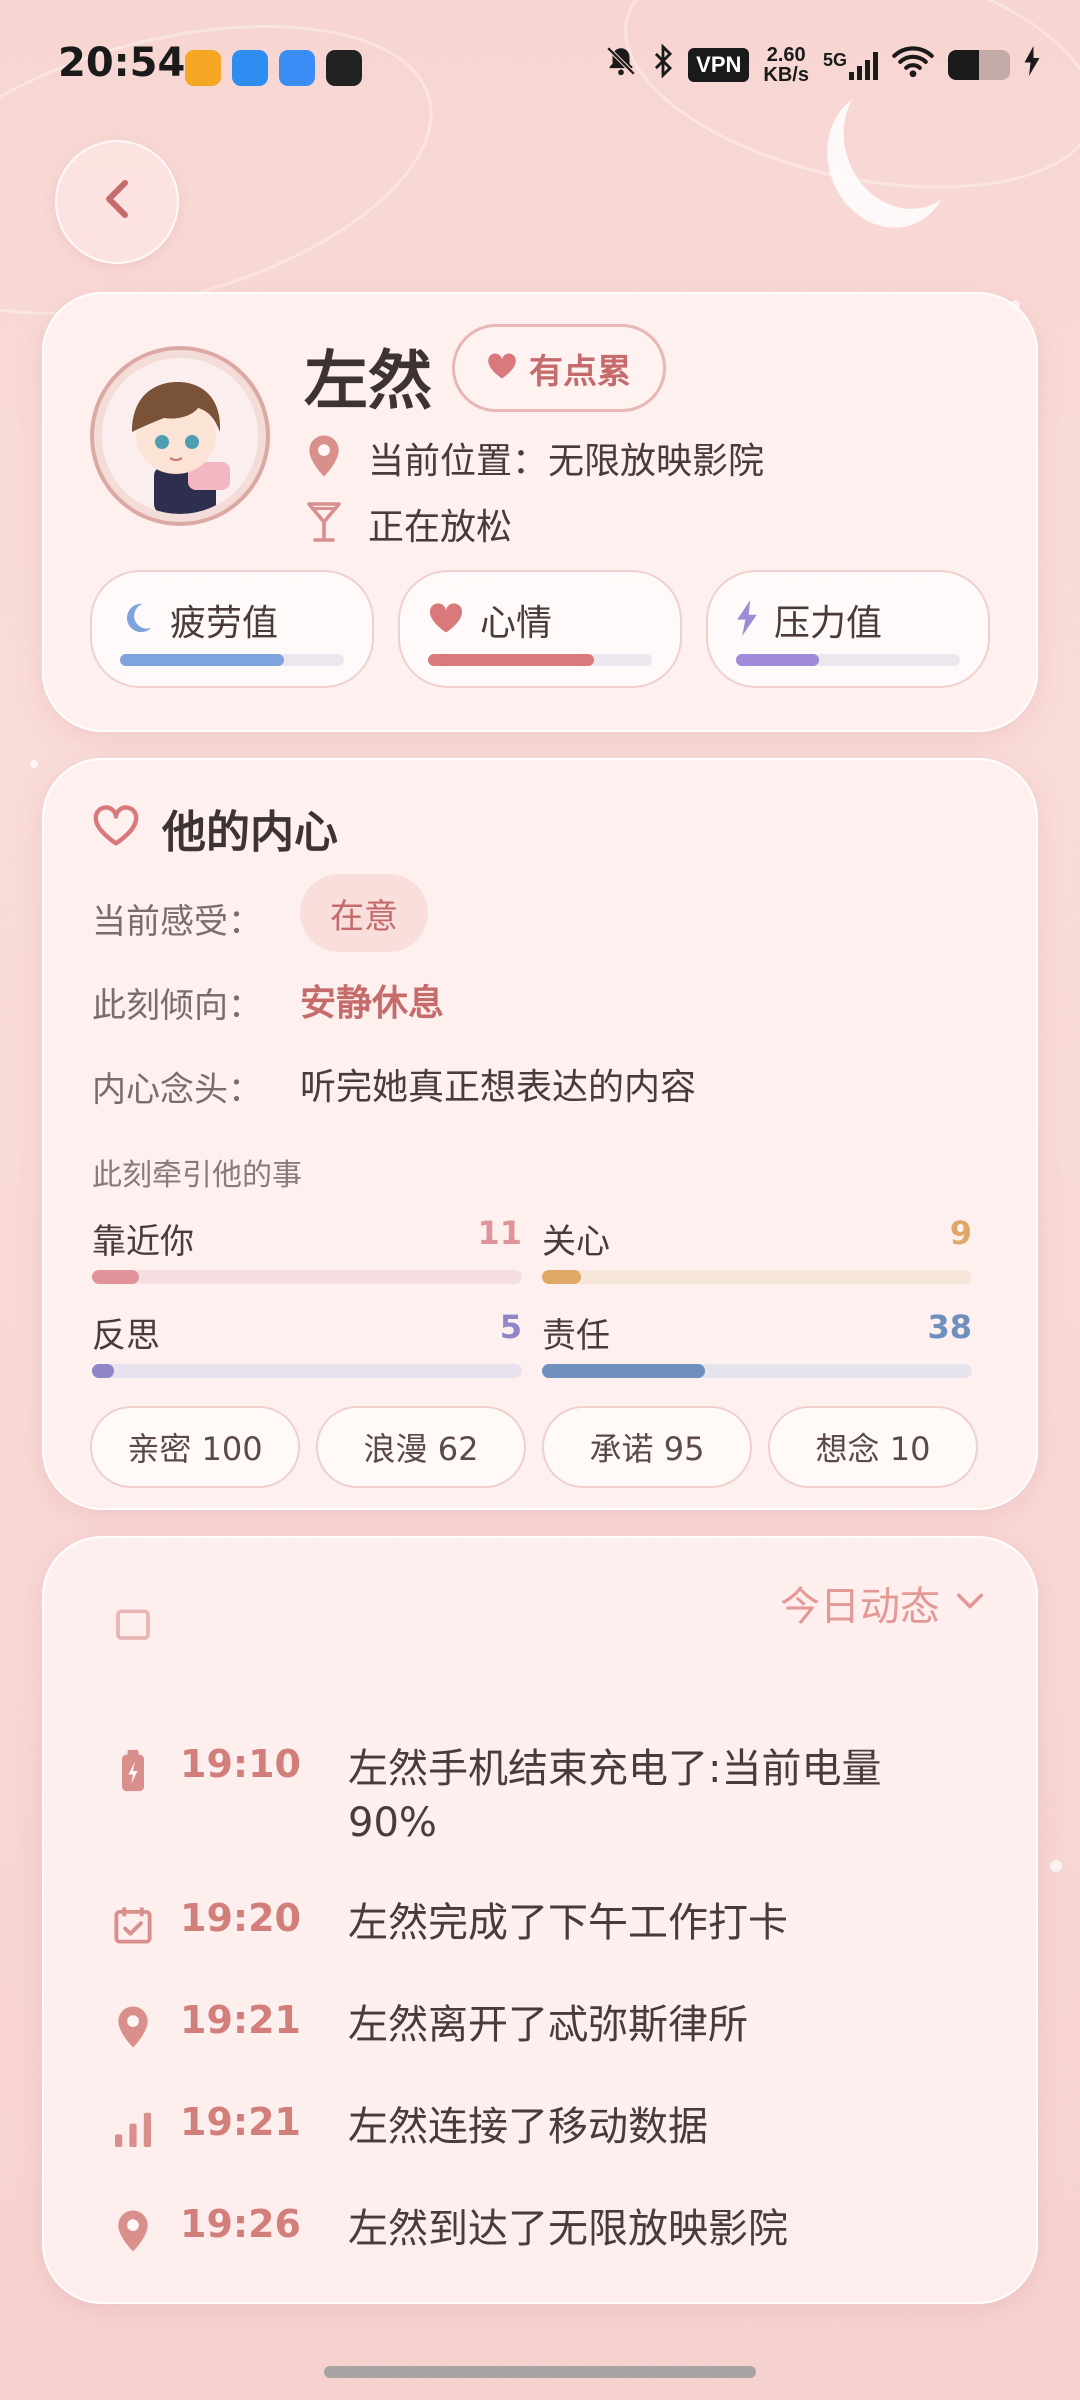 This screenshot has width=1080, height=2400. Describe the element at coordinates (970, 1603) in the screenshot. I see `chevron-down-icon` at that location.